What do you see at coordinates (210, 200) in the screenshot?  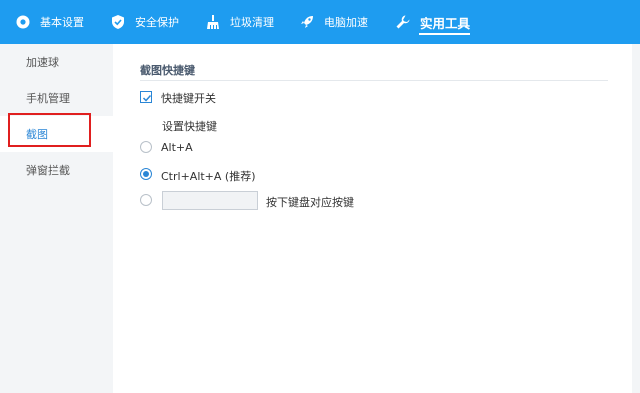 I see `custom-shortcut-input` at bounding box center [210, 200].